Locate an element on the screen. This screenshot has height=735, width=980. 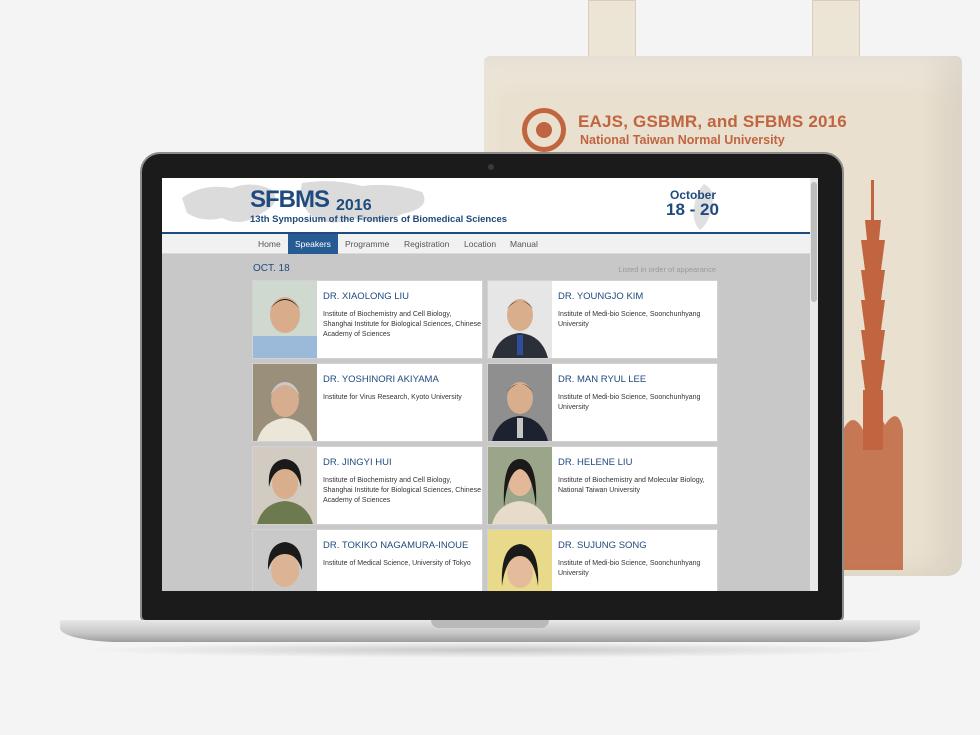
nav-location: Location is located at coordinates (480, 244).